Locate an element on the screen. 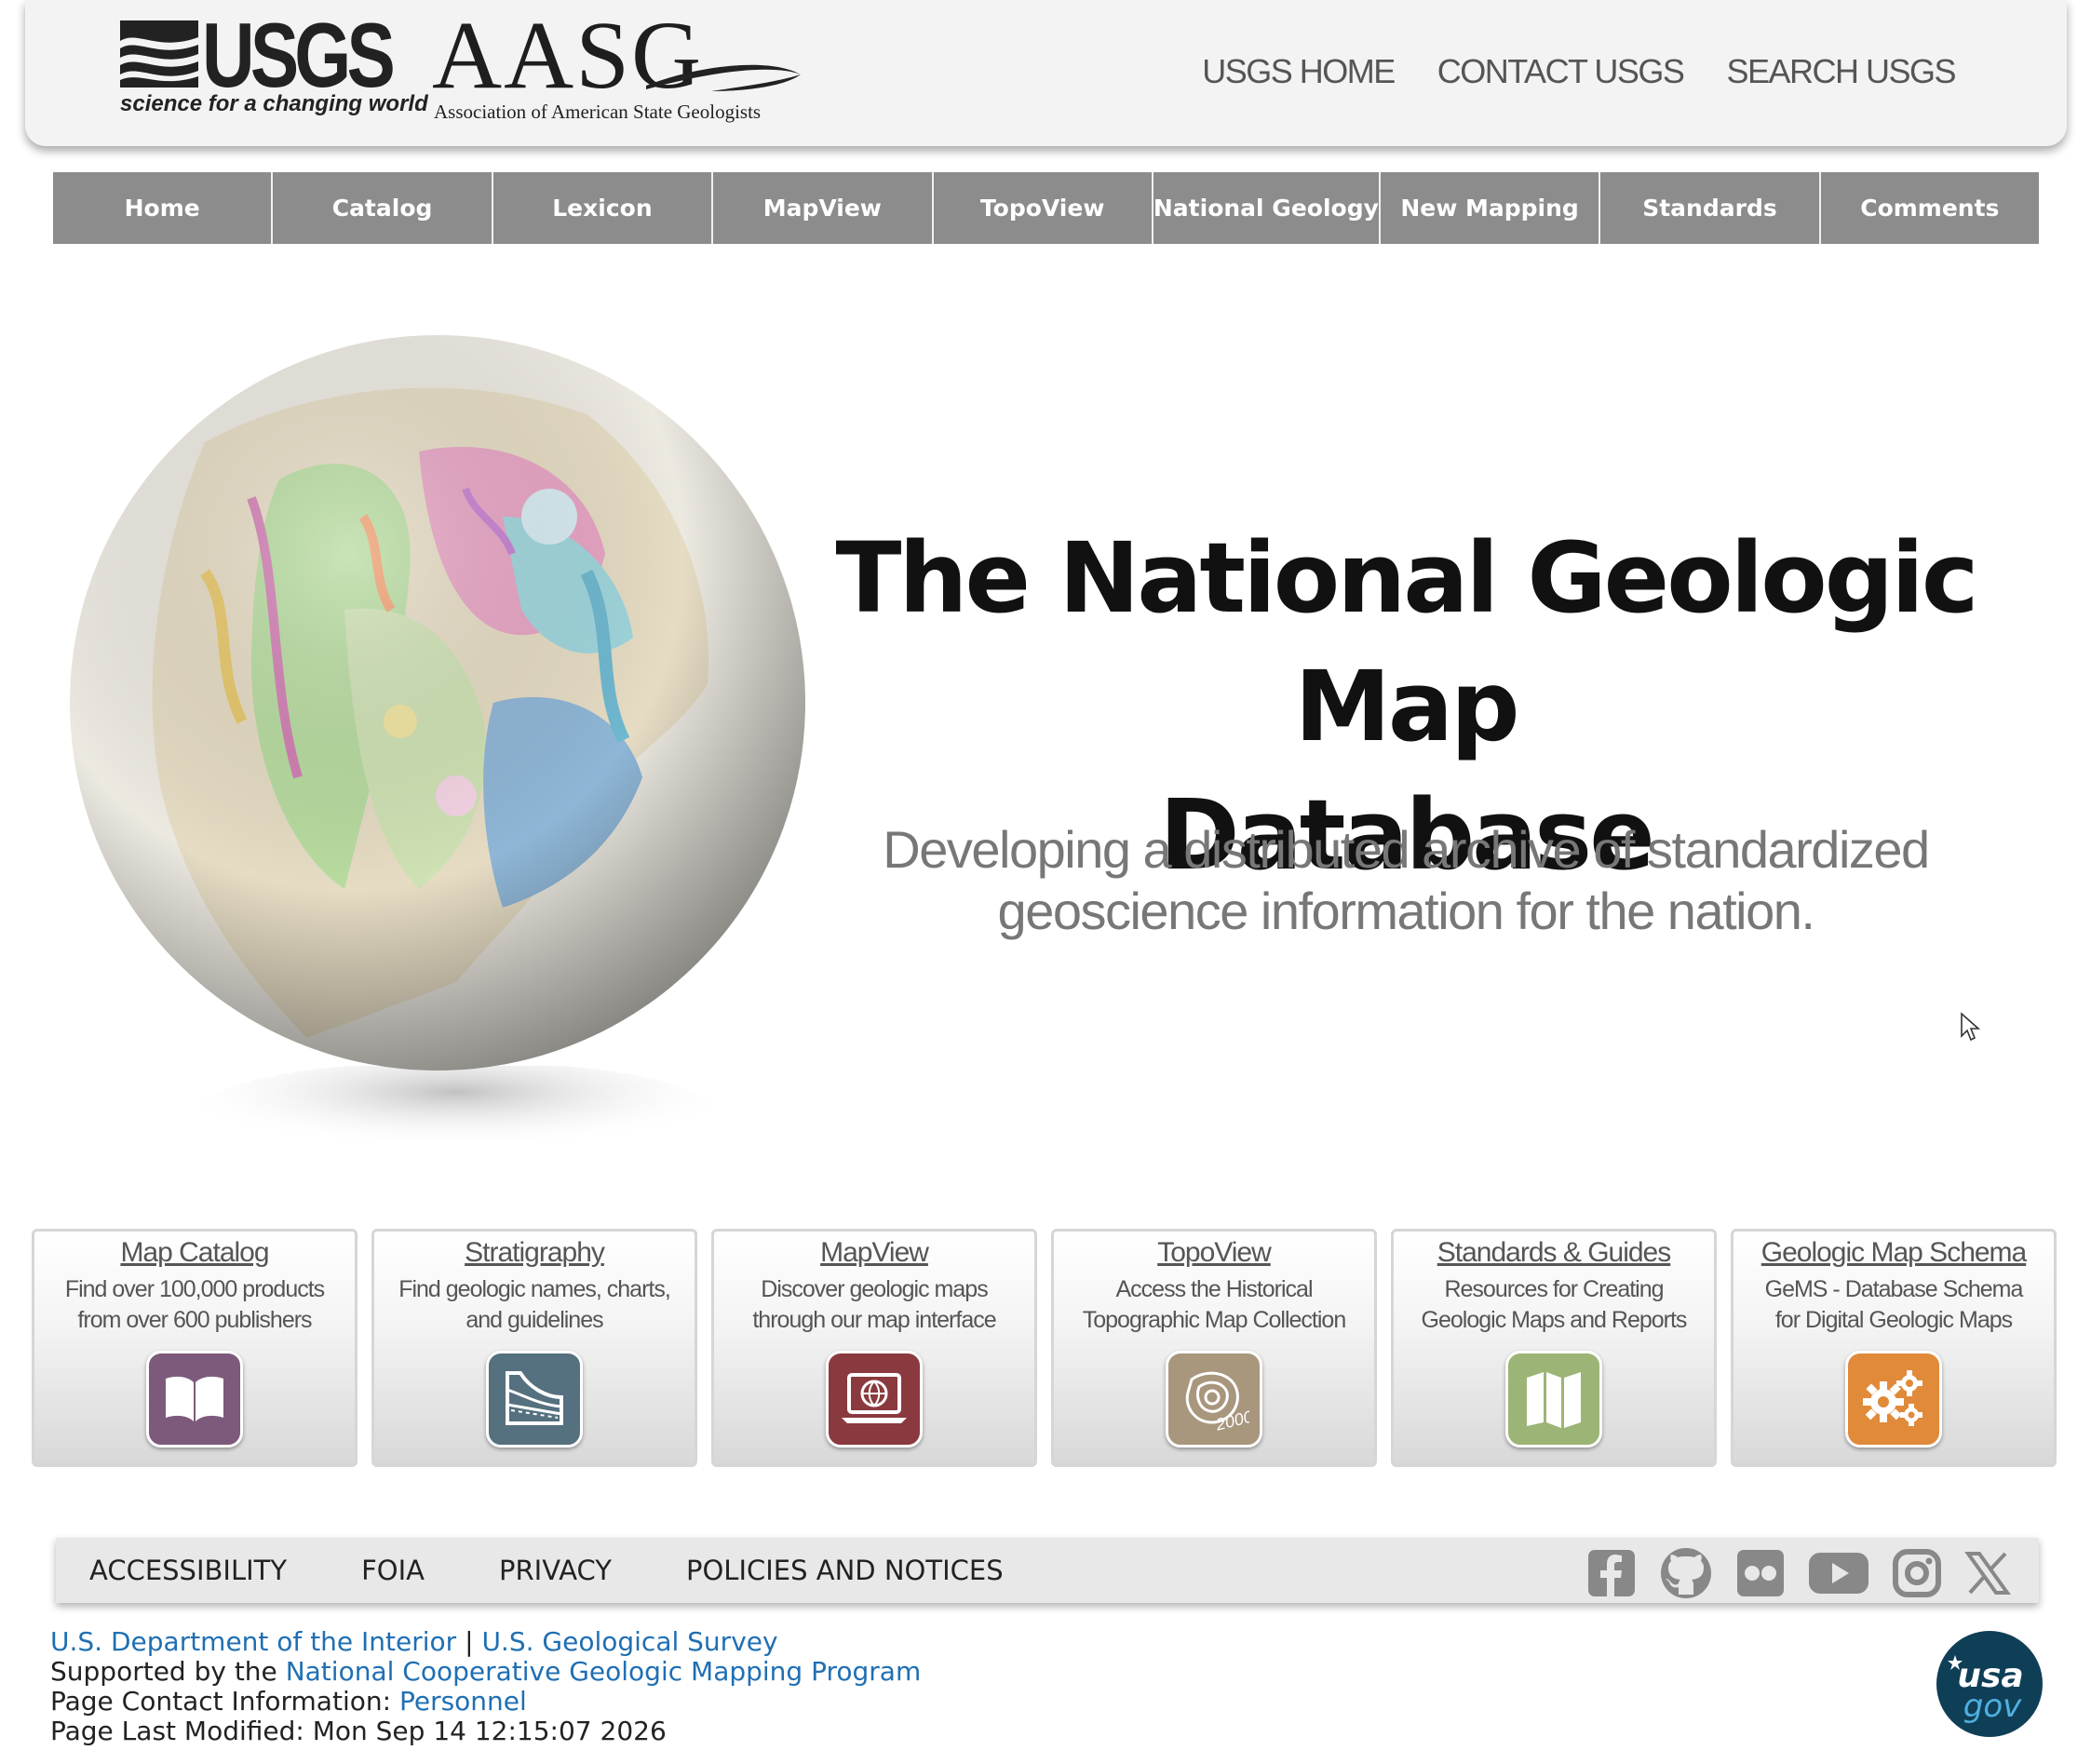  aasg-subtitle: Association of American State Geologists is located at coordinates (598, 112).